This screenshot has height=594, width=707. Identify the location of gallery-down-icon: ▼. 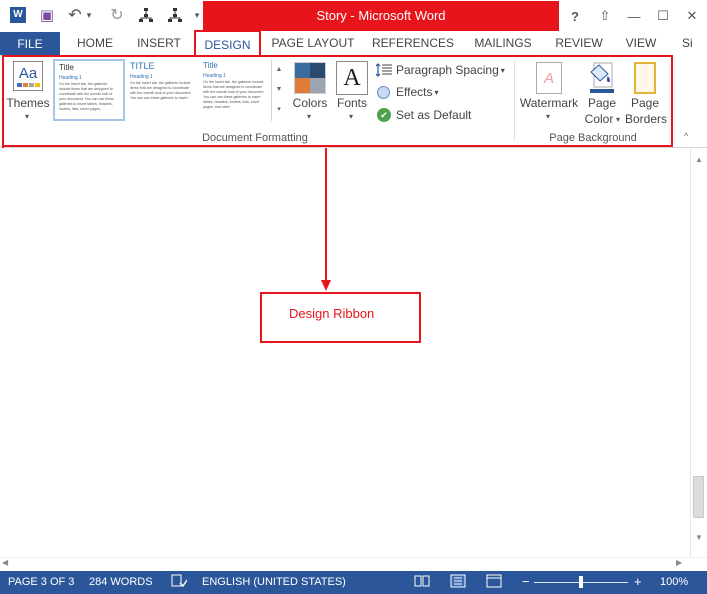
(279, 89).